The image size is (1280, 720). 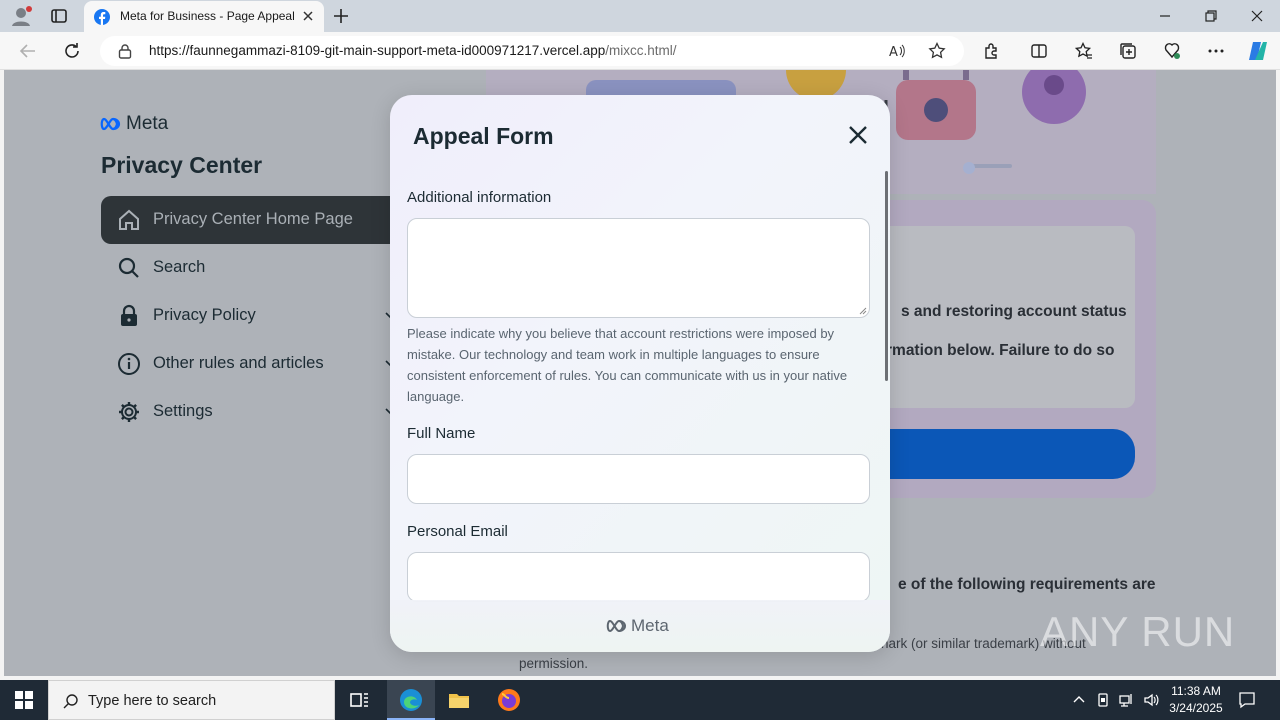 I want to click on sidebar-item-home: Privacy Center Home Page, so click(x=251, y=220).